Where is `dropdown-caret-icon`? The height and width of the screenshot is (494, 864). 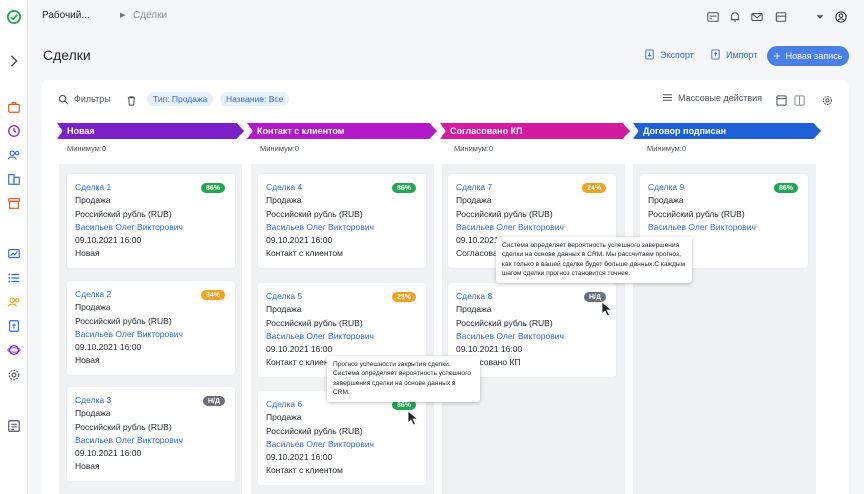 dropdown-caret-icon is located at coordinates (820, 17).